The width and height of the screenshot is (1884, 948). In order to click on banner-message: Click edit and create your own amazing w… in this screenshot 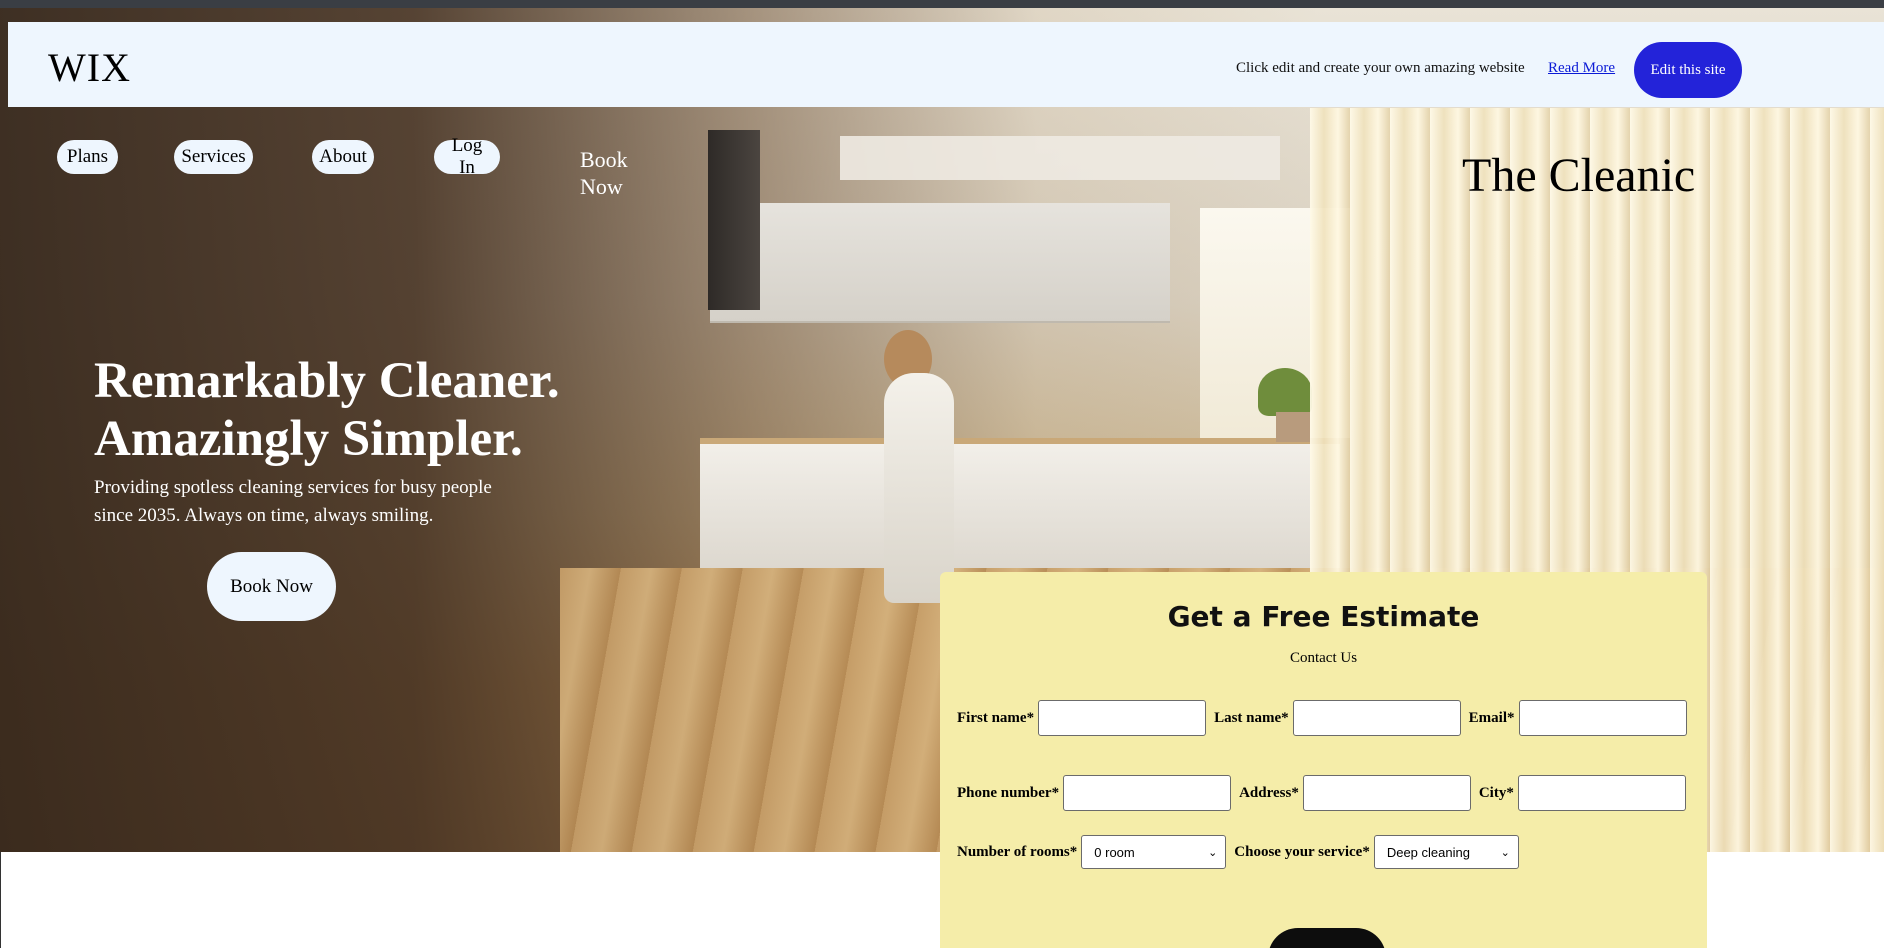, I will do `click(1380, 68)`.